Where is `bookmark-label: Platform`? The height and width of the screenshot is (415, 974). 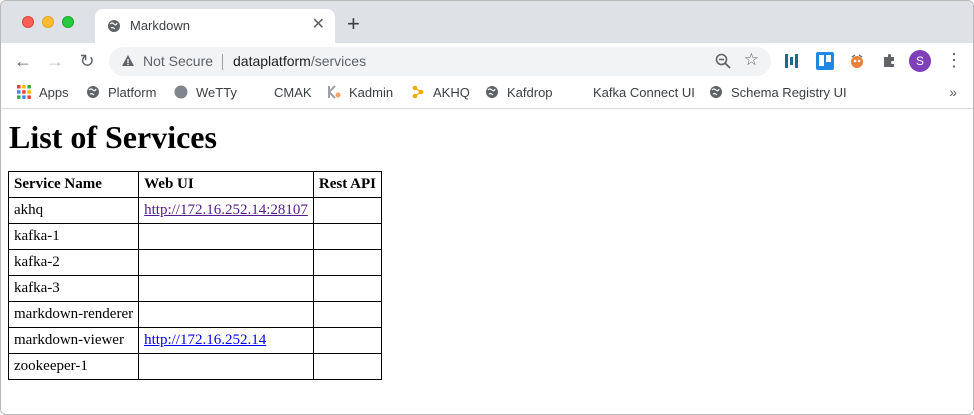 bookmark-label: Platform is located at coordinates (132, 92).